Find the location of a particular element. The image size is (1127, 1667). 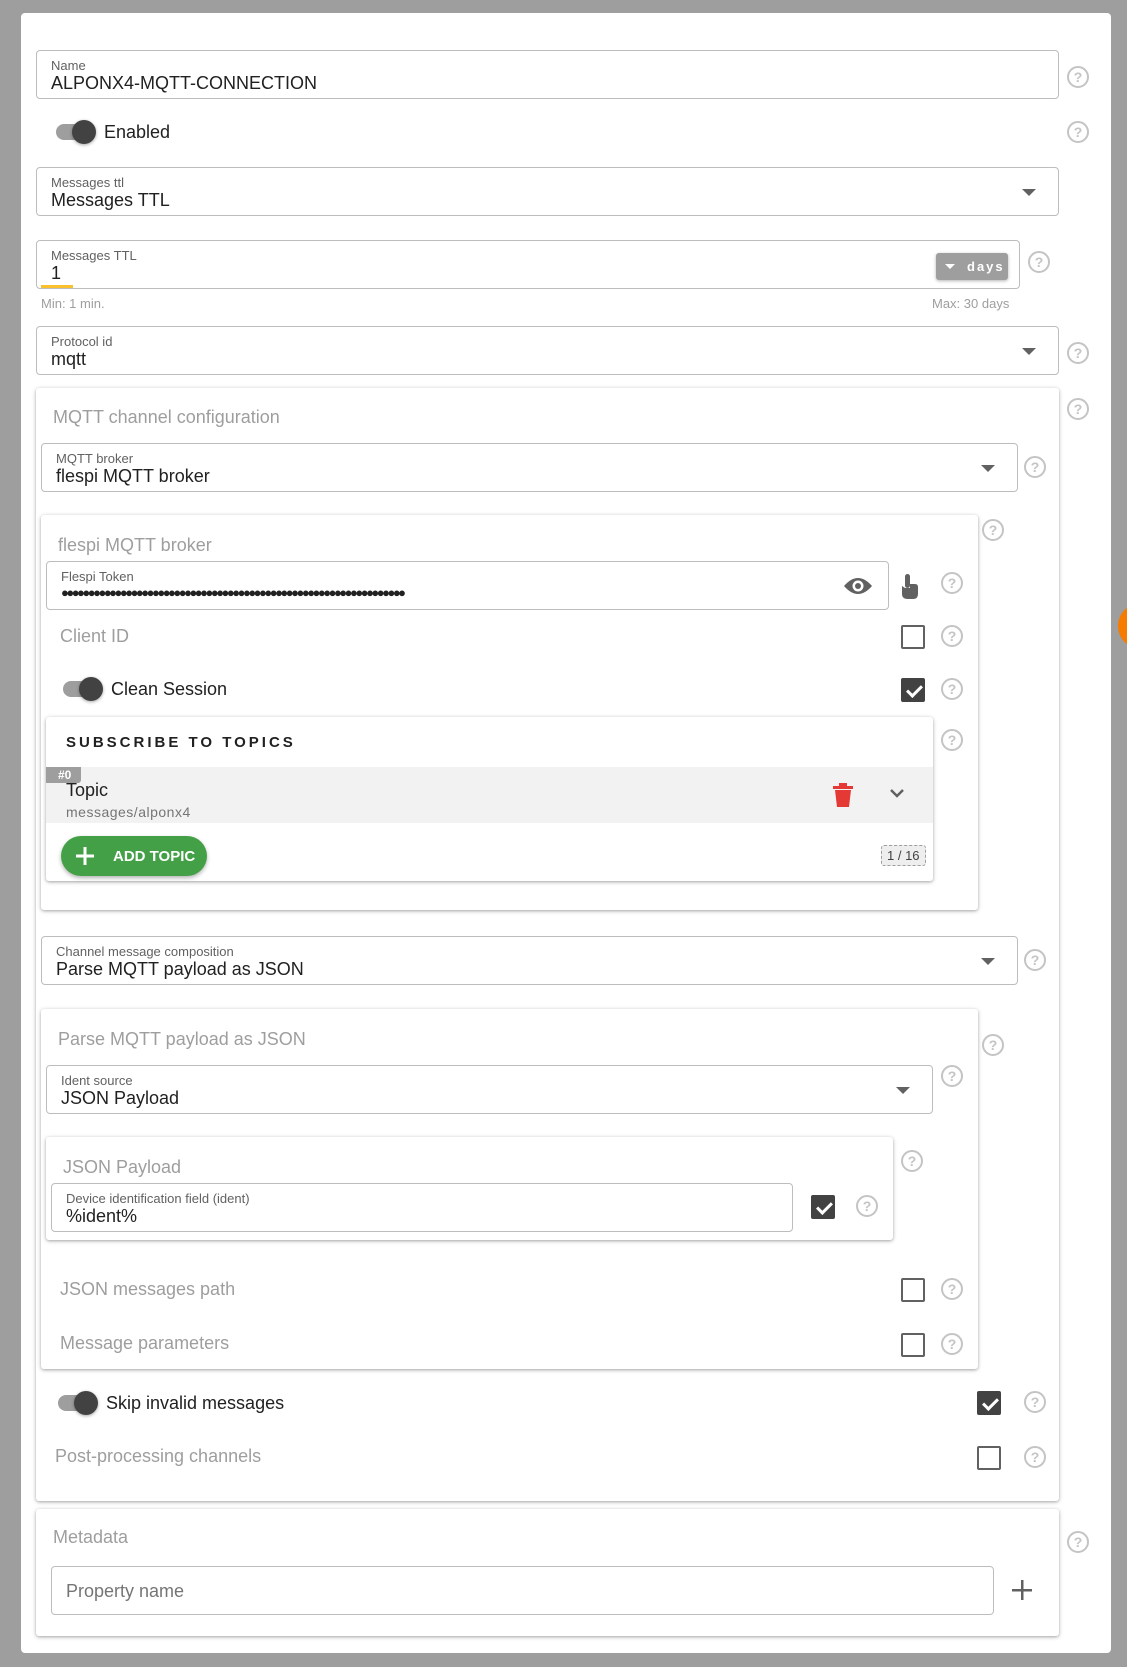

floating-action-button is located at coordinates (1122, 626).